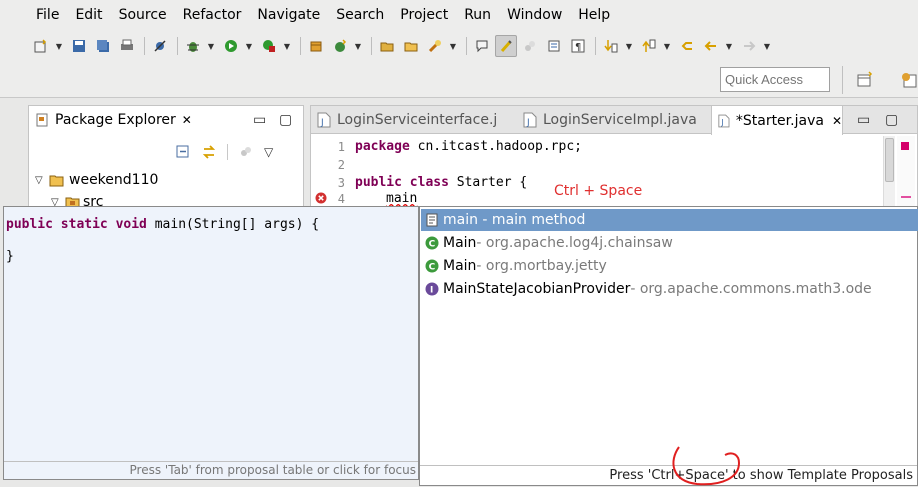 The width and height of the screenshot is (918, 487). What do you see at coordinates (865, 80) in the screenshot?
I see `open-perspective-icon` at bounding box center [865, 80].